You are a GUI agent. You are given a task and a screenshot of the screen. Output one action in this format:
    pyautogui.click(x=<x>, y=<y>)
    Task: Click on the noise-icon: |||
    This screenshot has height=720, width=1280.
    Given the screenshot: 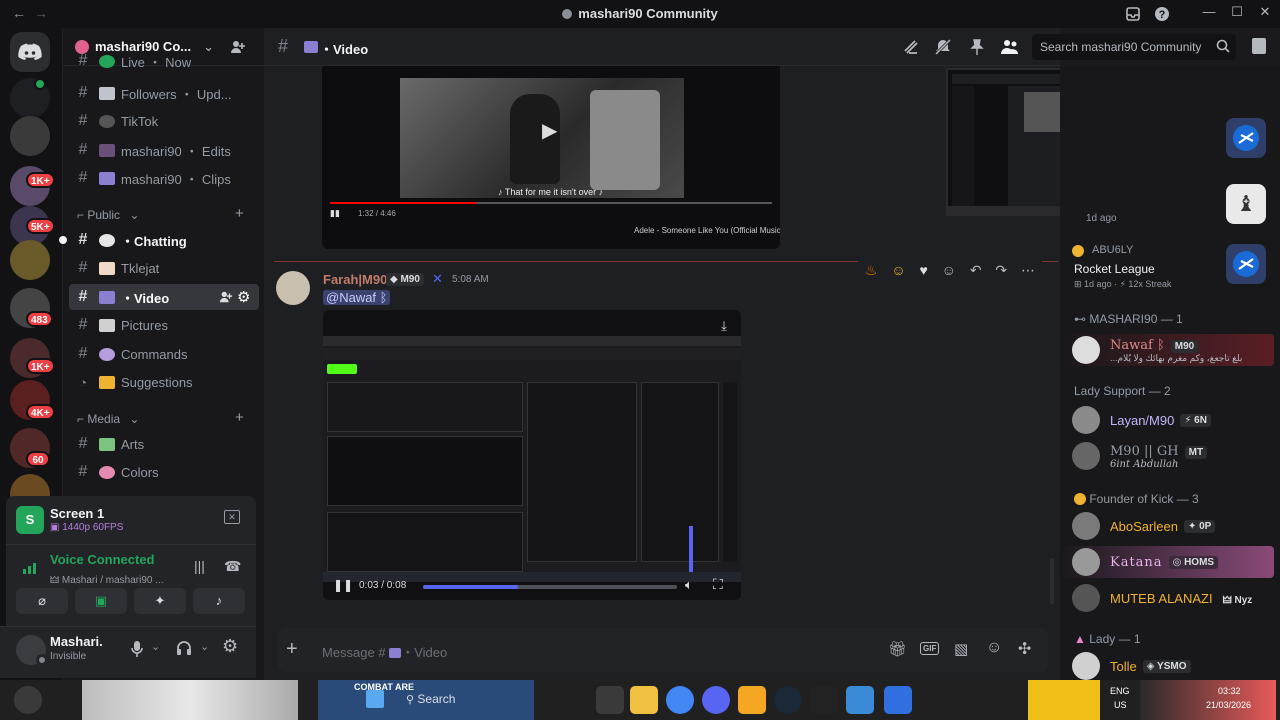 What is the action you would take?
    pyautogui.click(x=199, y=566)
    